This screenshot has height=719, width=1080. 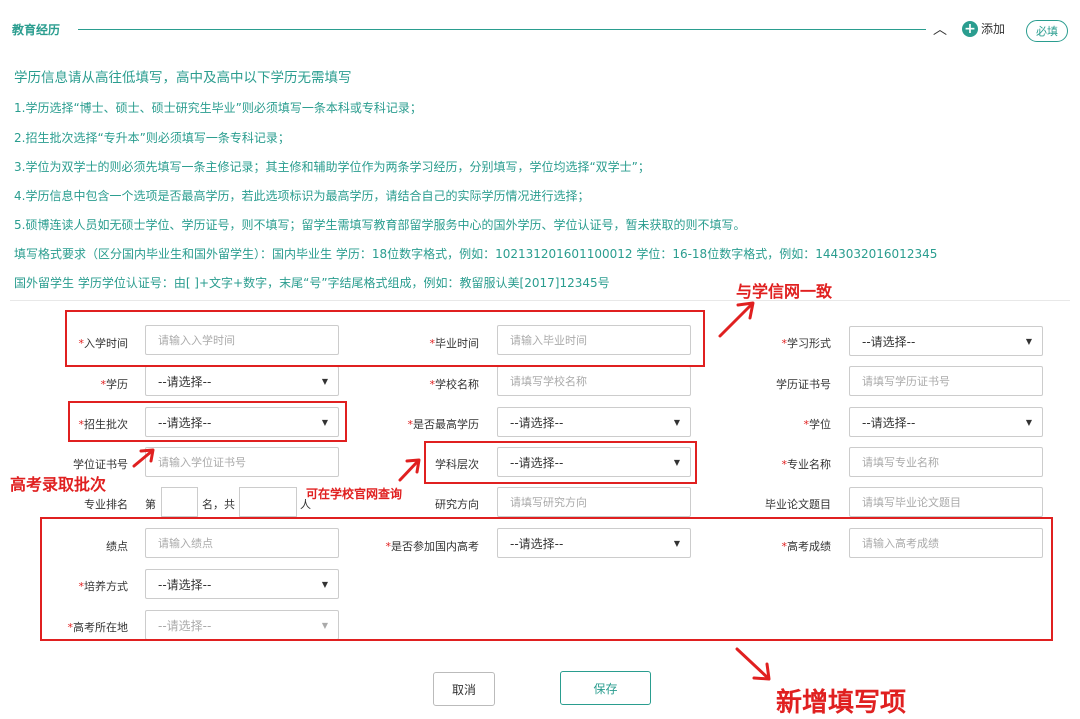 What do you see at coordinates (464, 689) in the screenshot?
I see `cancel-button: 取消` at bounding box center [464, 689].